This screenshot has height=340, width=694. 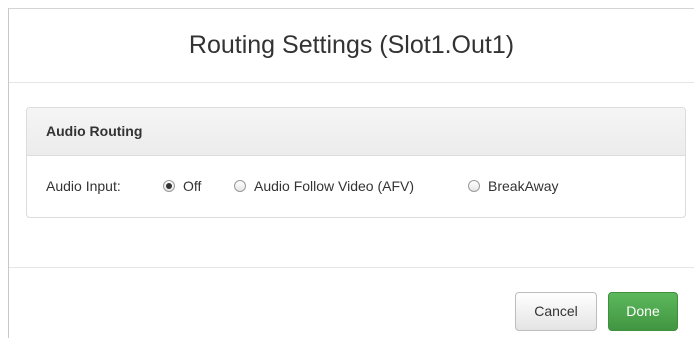 I want to click on radio-option-off: Off, so click(x=182, y=186).